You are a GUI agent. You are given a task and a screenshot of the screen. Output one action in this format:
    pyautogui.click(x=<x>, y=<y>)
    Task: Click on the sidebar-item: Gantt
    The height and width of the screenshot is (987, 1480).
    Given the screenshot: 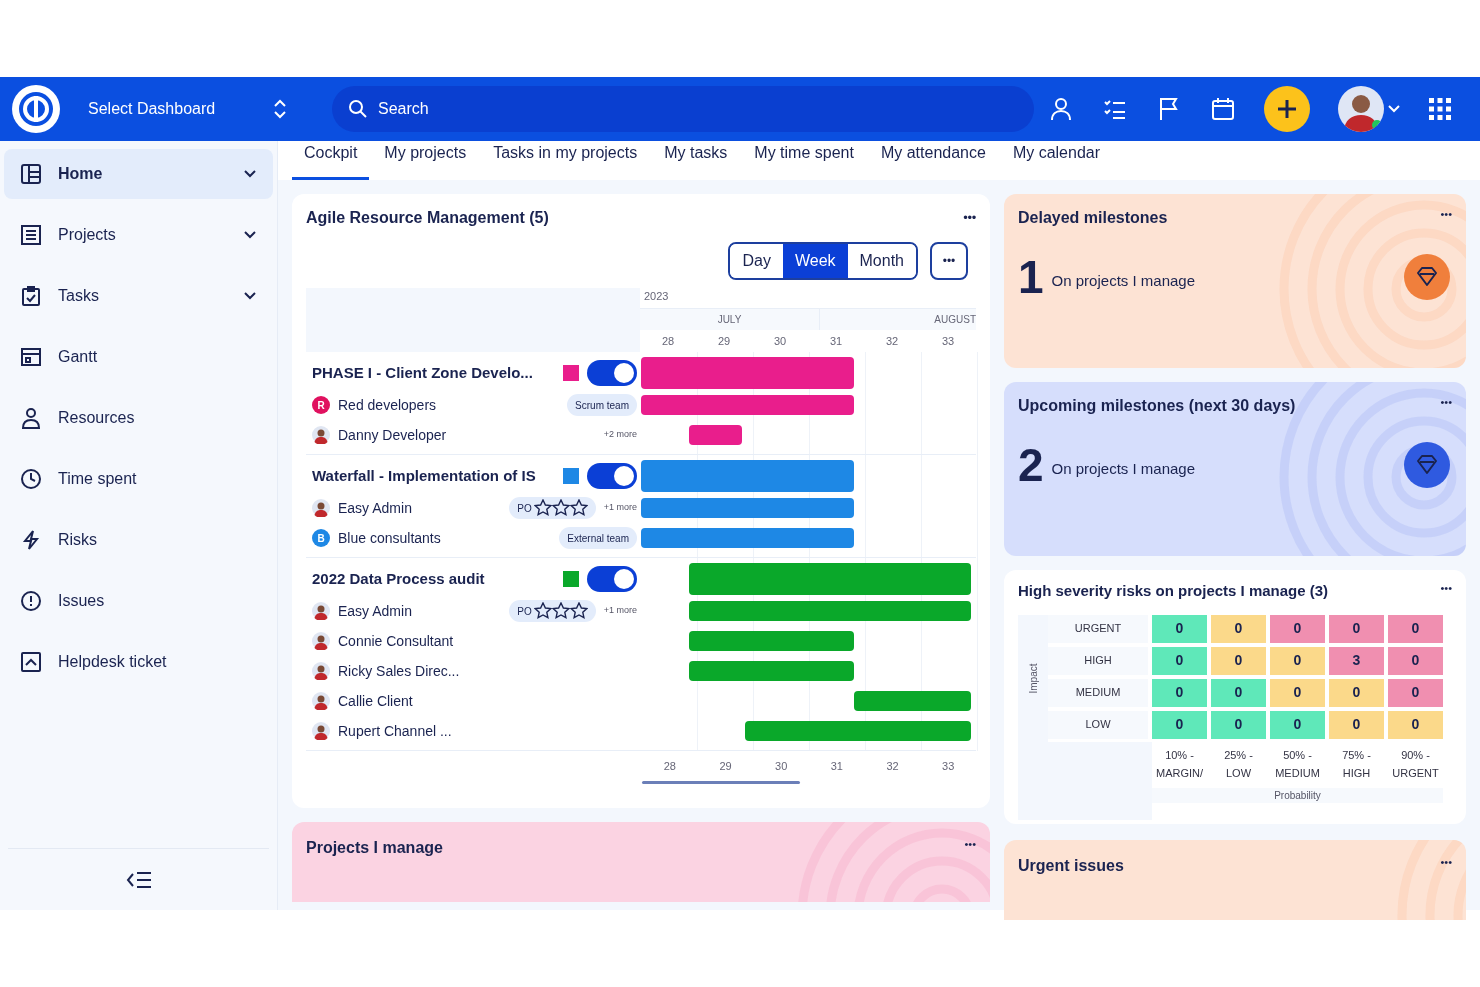 What is the action you would take?
    pyautogui.click(x=138, y=357)
    